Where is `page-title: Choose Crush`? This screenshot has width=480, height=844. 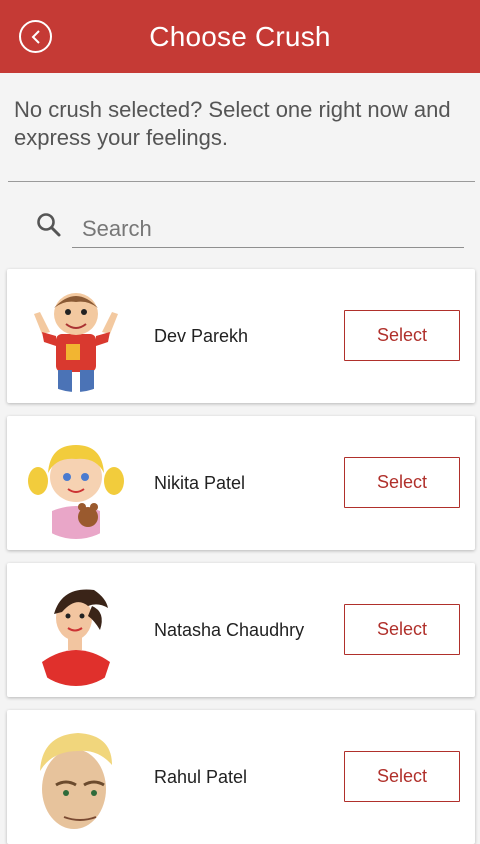
page-title: Choose Crush is located at coordinates (240, 36).